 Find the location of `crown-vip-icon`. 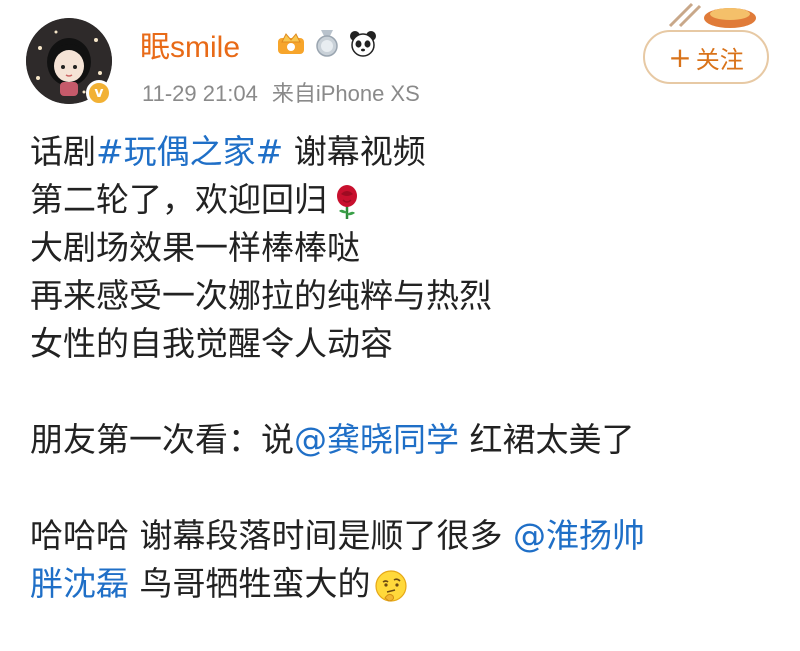

crown-vip-icon is located at coordinates (291, 43).